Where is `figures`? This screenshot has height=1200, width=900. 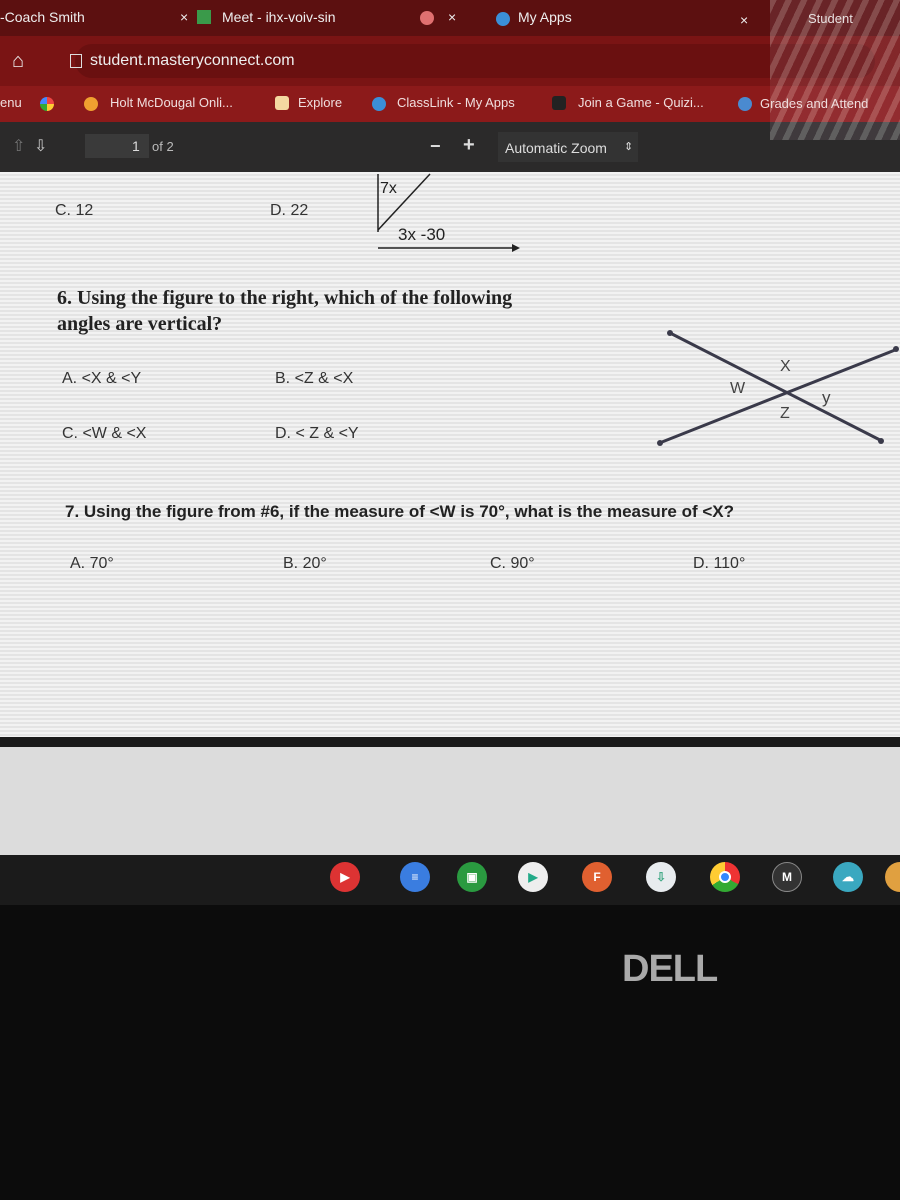
figures is located at coordinates (638, 309).